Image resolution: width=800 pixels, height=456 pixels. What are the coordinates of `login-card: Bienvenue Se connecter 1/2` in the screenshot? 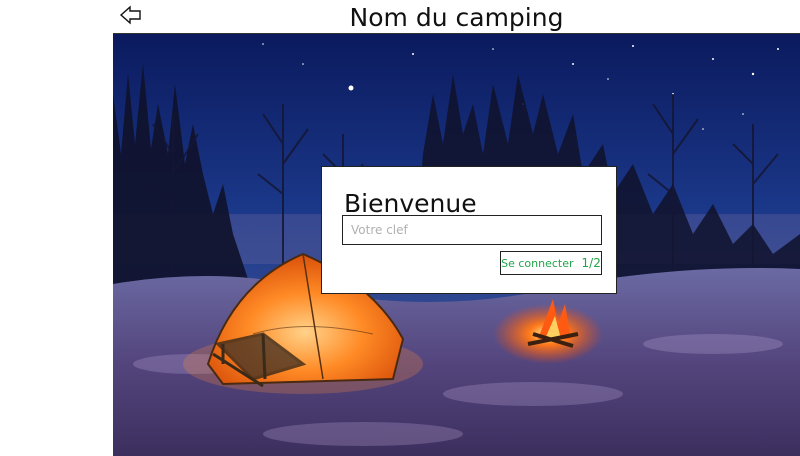 It's located at (469, 230).